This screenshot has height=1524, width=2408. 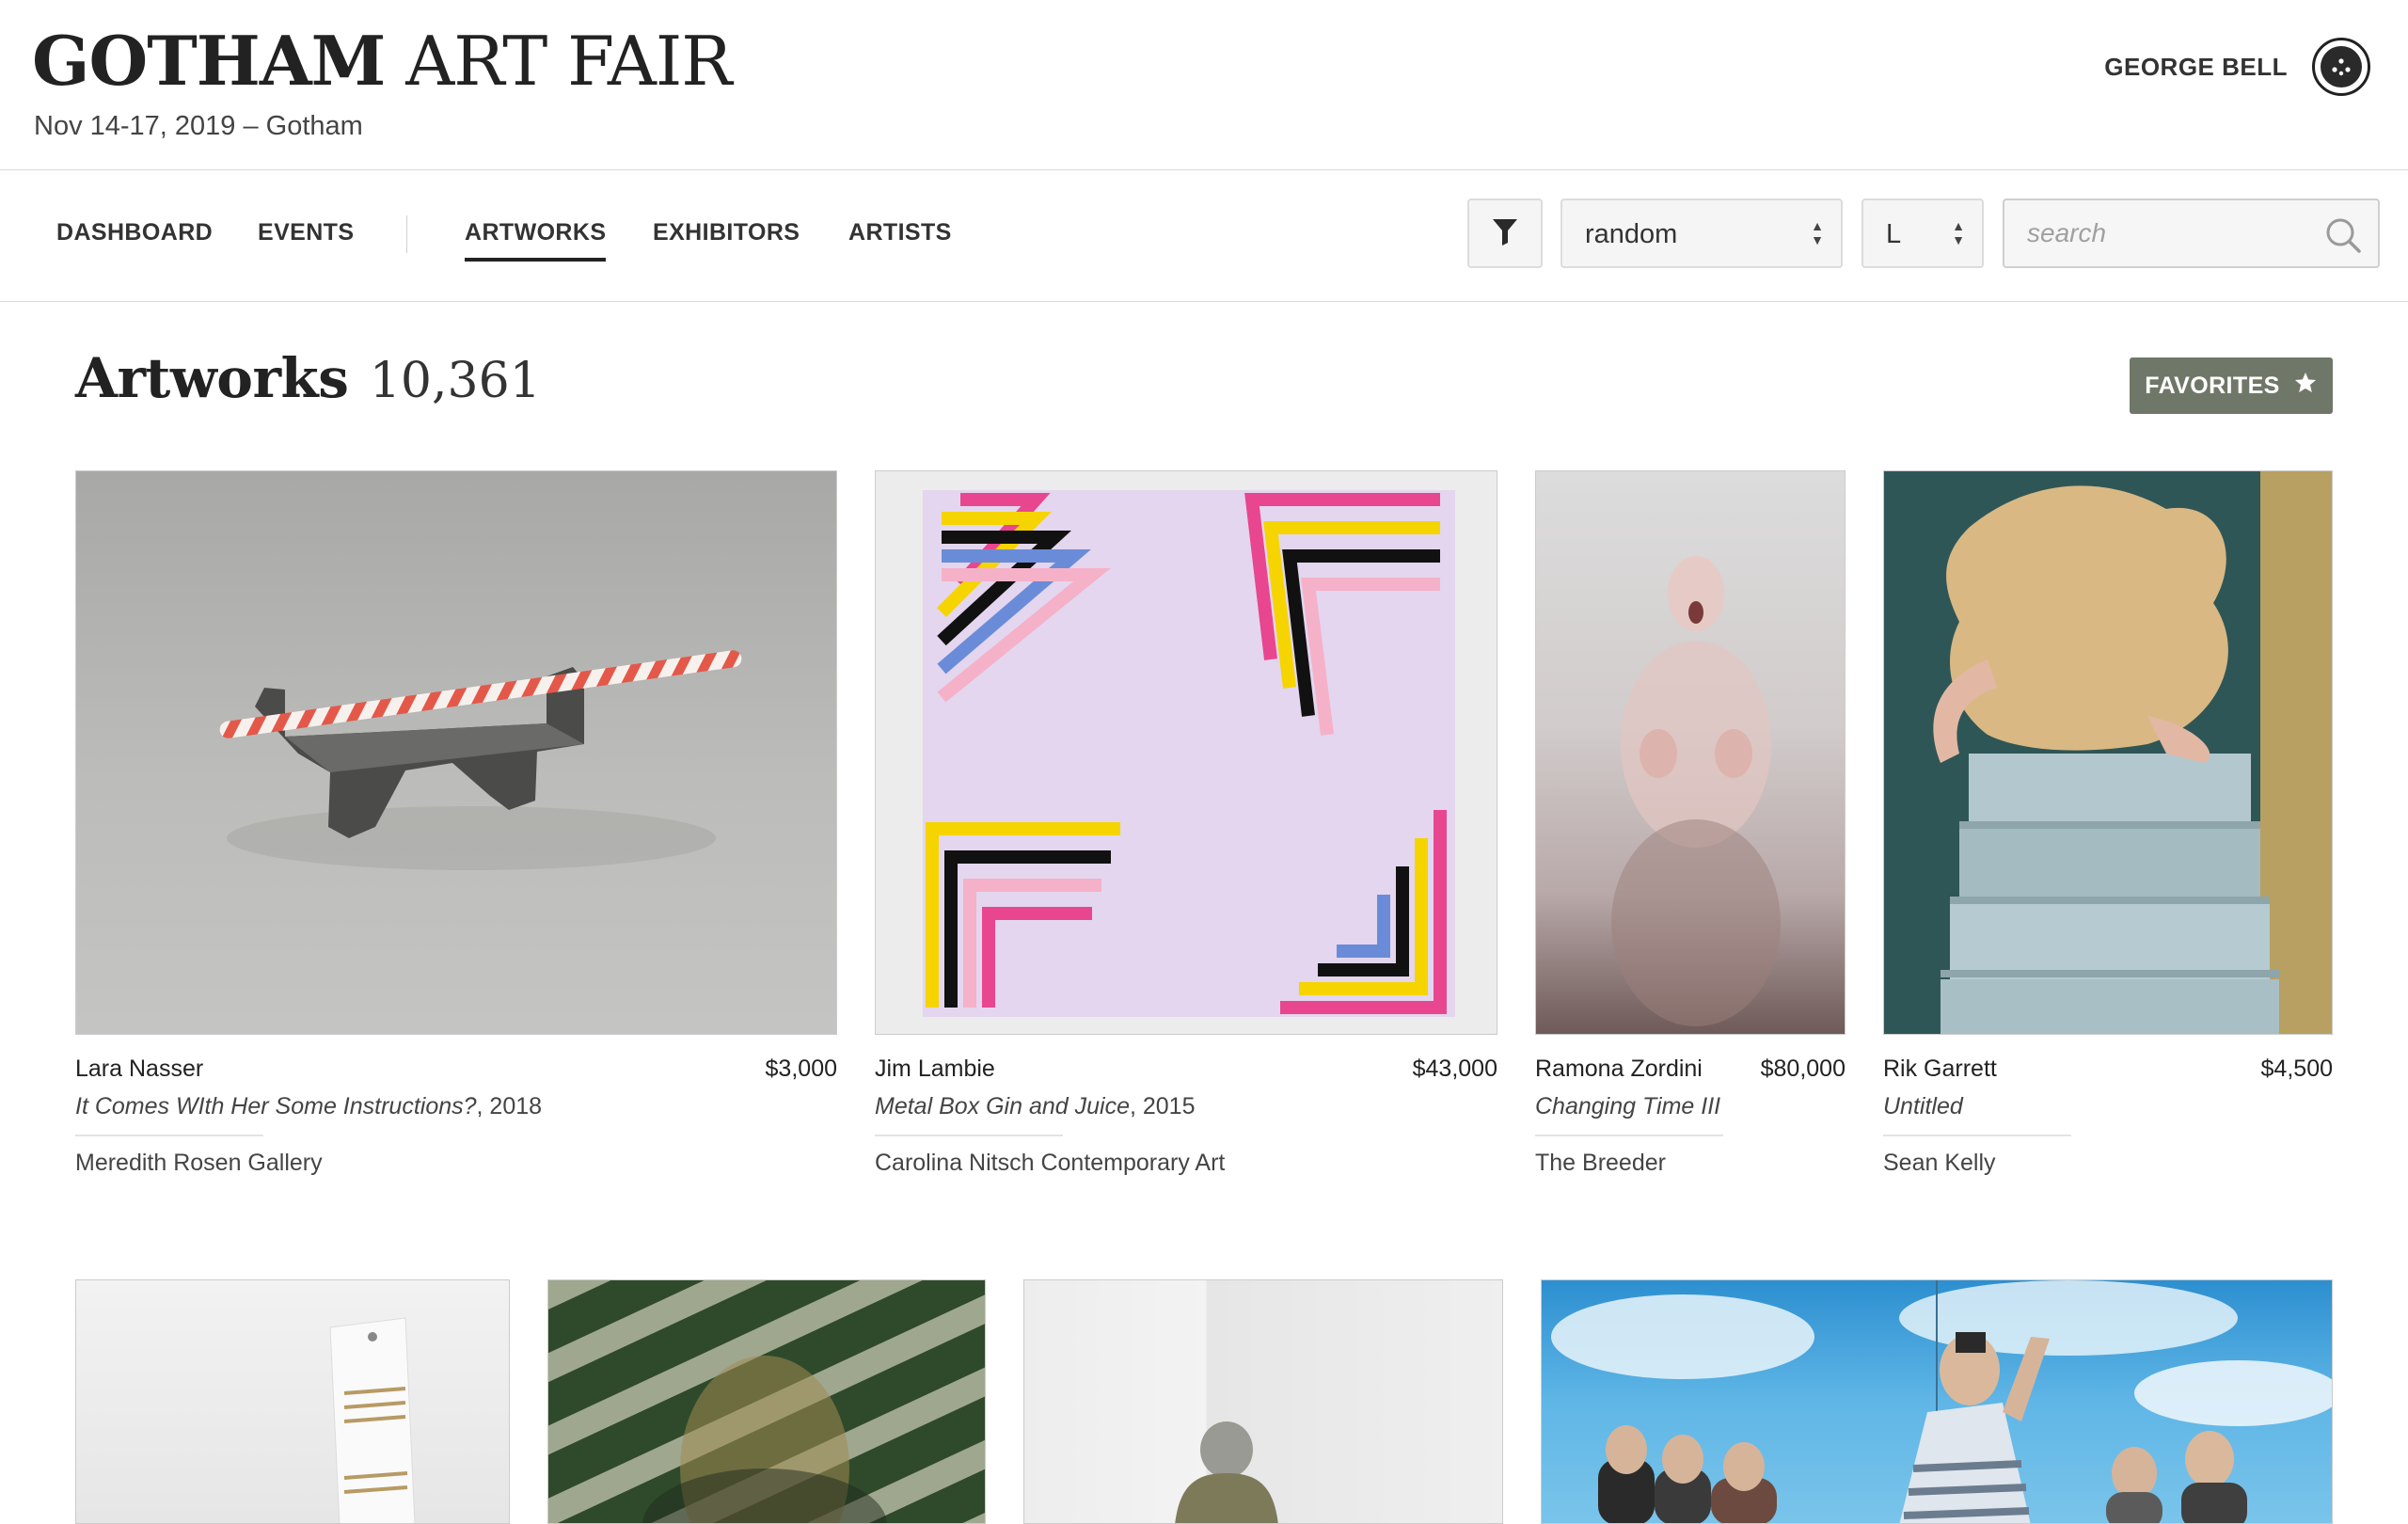 I want to click on artwork-gallery: Sean Kelly, so click(x=1939, y=1164).